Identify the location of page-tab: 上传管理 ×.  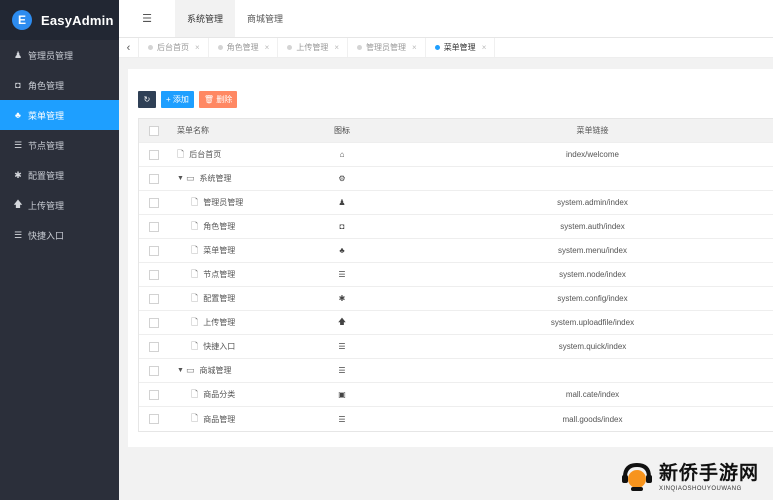
(313, 47).